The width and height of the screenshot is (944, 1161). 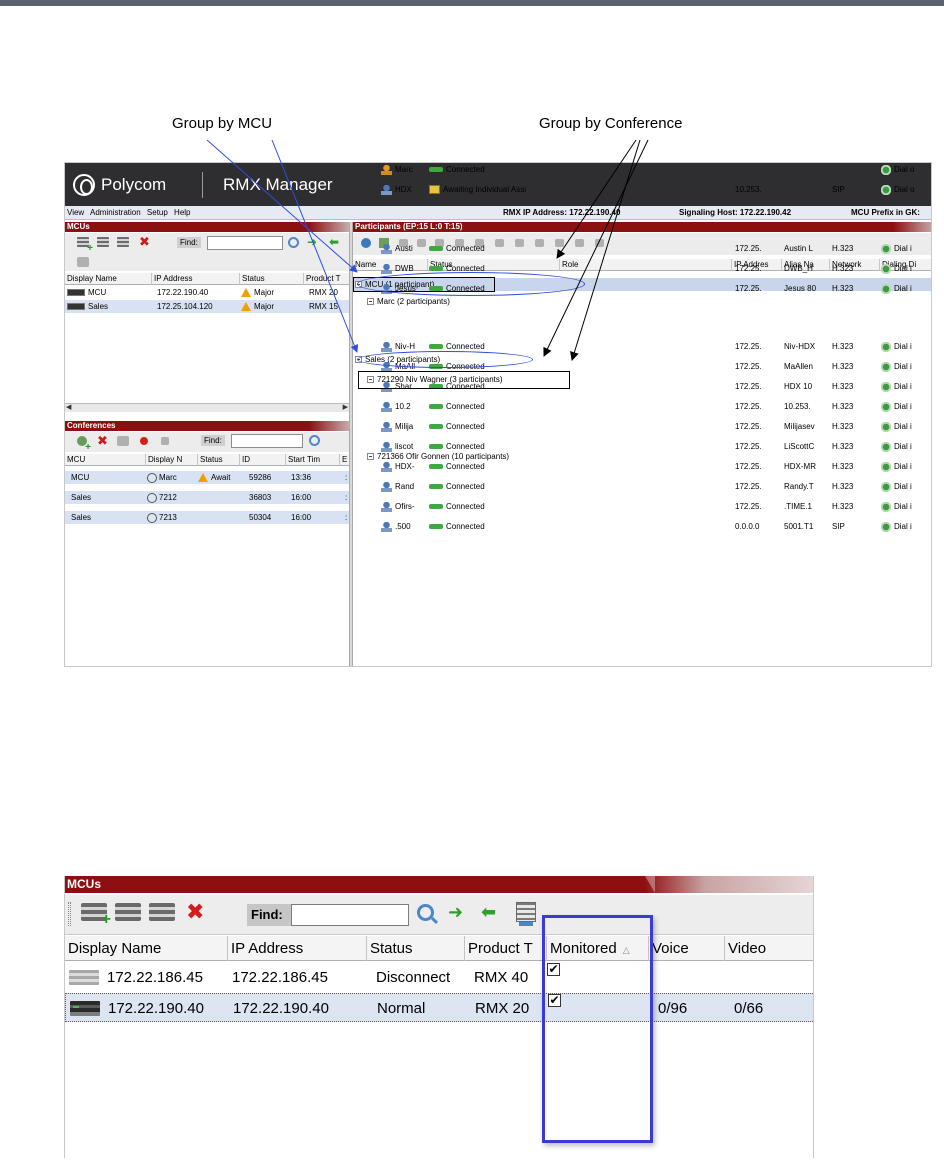 What do you see at coordinates (207, 407) in the screenshot?
I see `mcus-horizontal-scrollbar` at bounding box center [207, 407].